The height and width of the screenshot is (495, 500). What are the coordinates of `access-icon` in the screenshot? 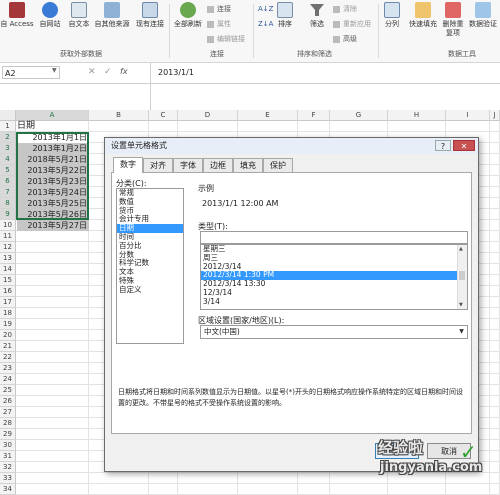 It's located at (17, 10).